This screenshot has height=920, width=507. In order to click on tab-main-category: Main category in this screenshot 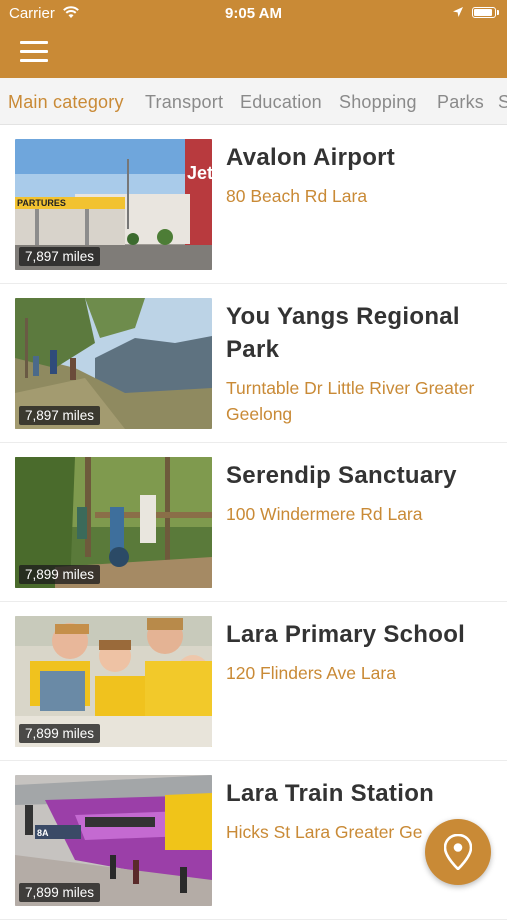, I will do `click(66, 102)`.